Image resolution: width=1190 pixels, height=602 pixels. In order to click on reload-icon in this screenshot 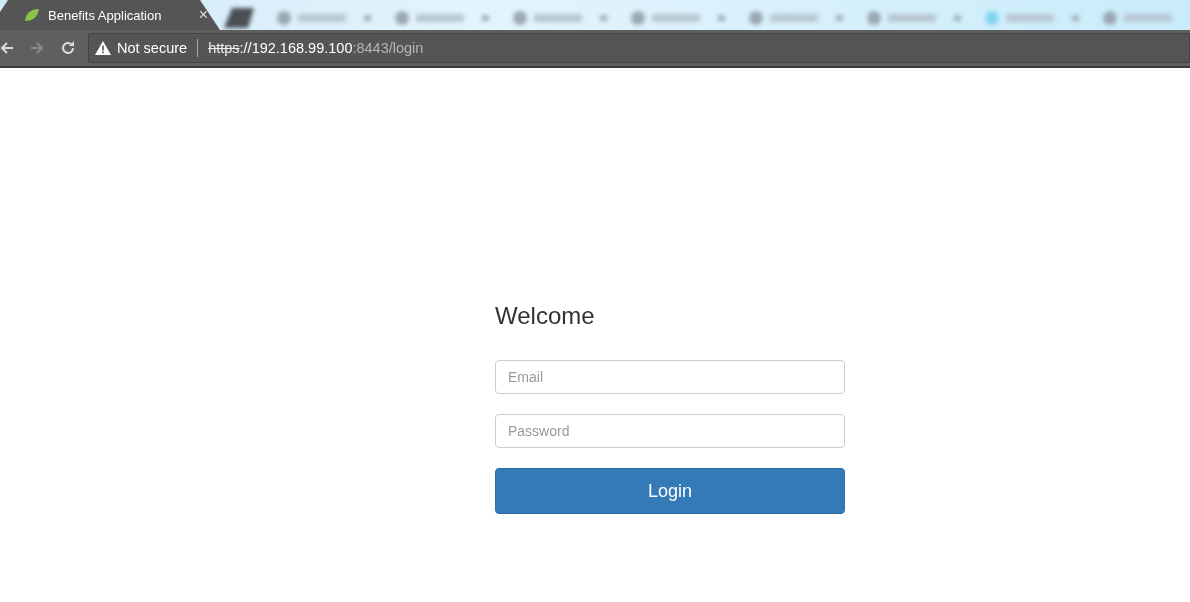, I will do `click(68, 48)`.